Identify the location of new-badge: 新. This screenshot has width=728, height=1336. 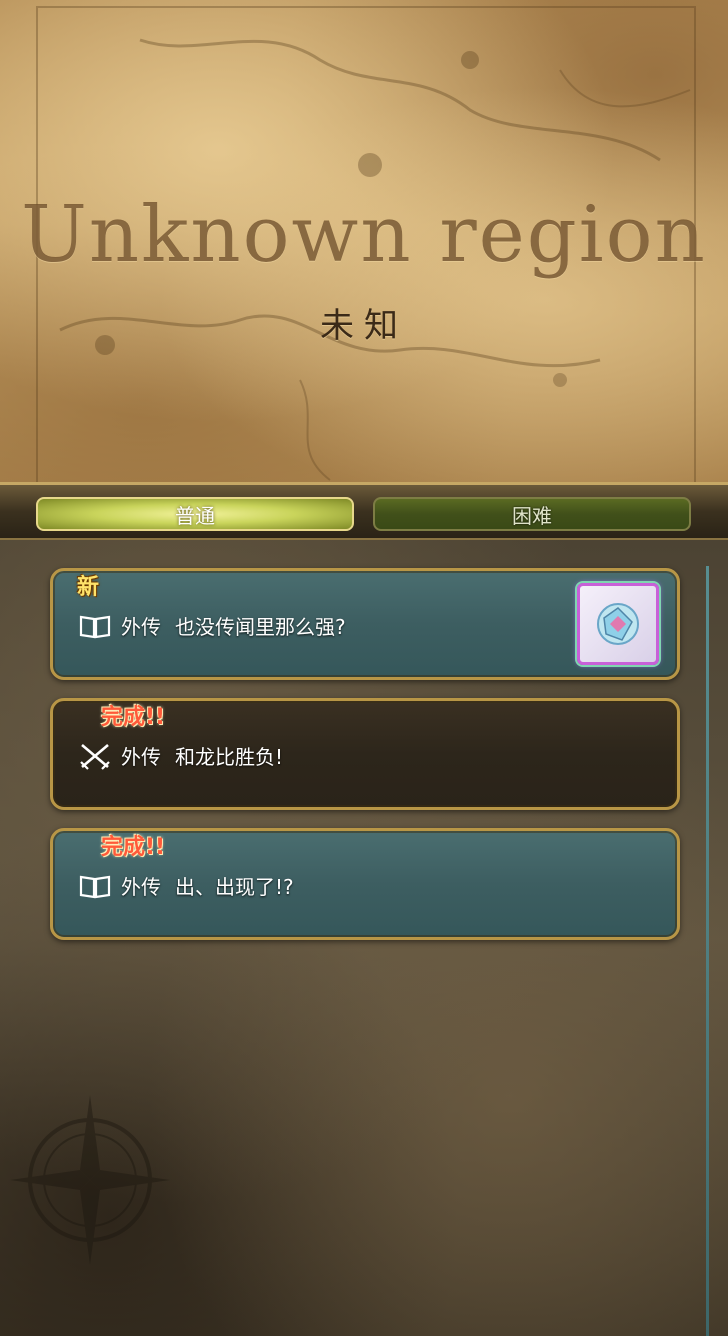
(88, 587).